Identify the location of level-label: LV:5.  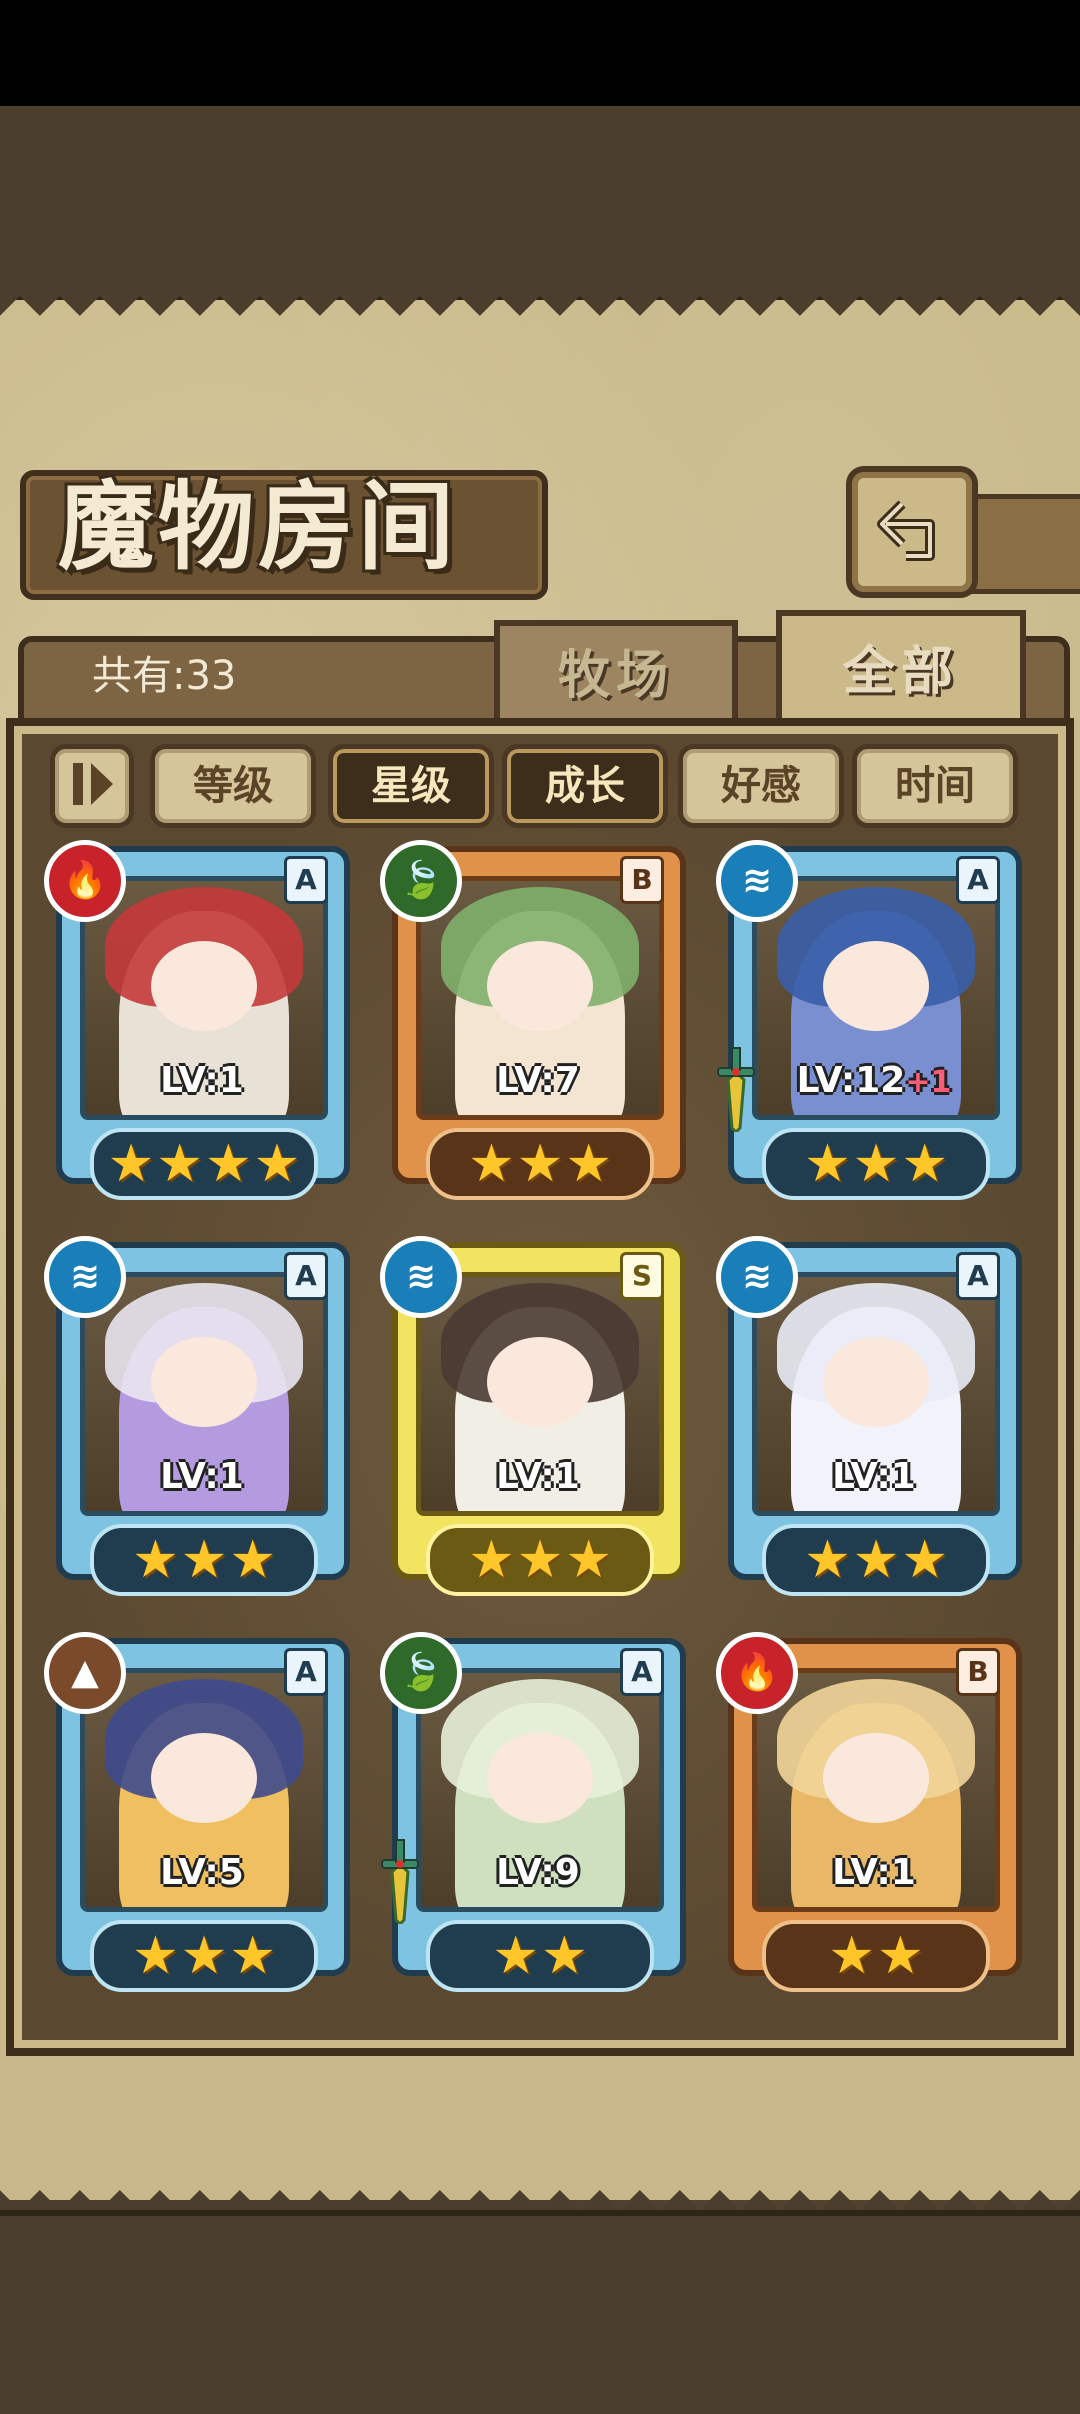
(202, 1872).